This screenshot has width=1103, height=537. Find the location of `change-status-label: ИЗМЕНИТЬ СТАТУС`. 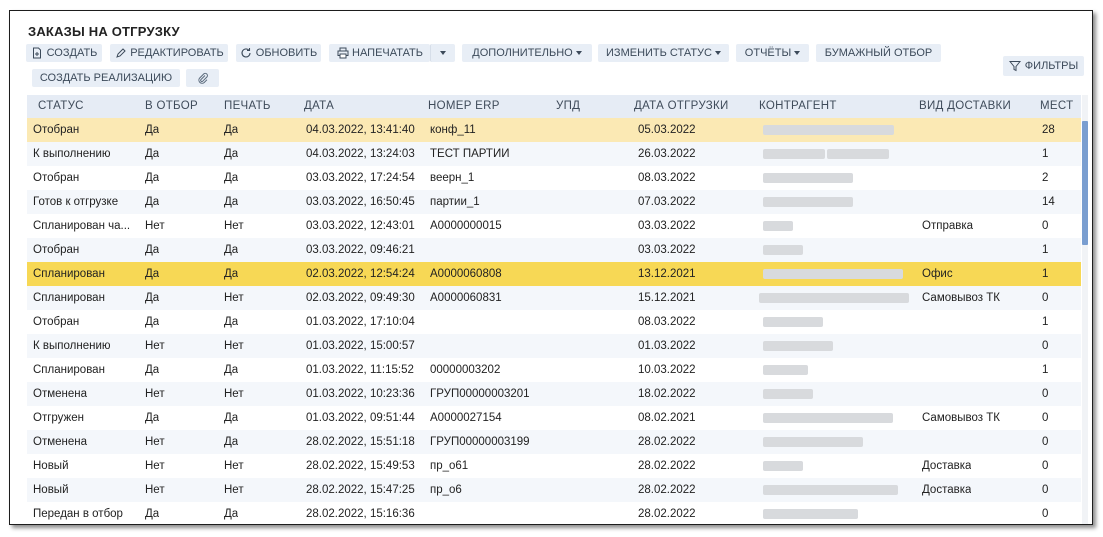

change-status-label: ИЗМЕНИТЬ СТАТУС is located at coordinates (659, 53).